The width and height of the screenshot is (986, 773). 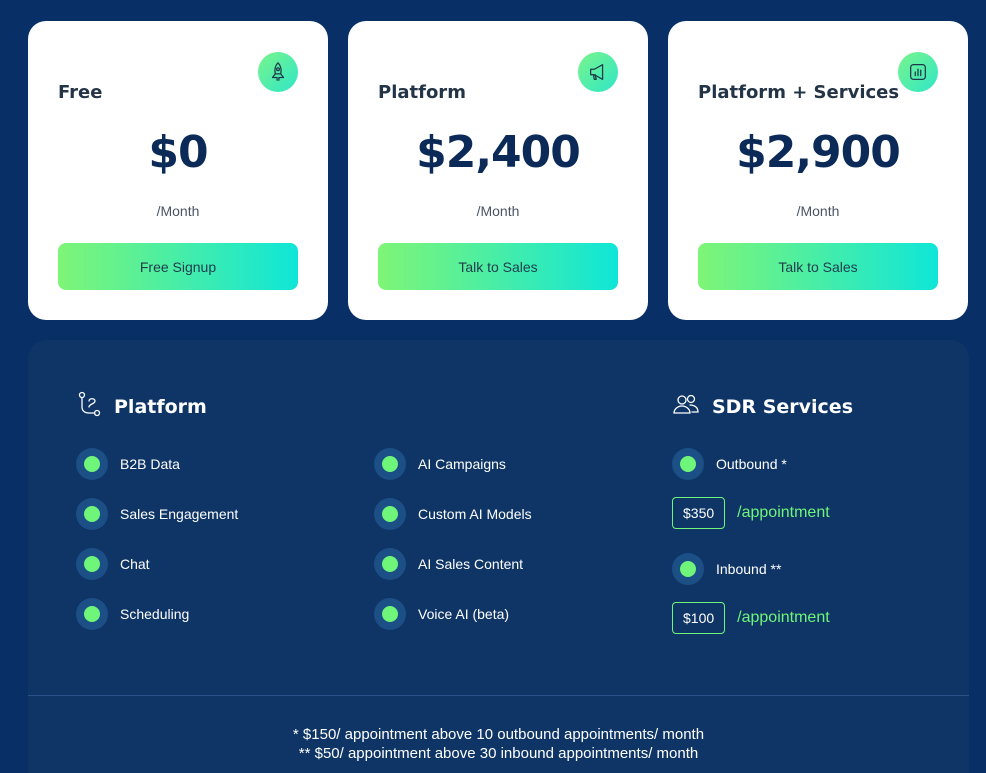 I want to click on feature-item: AI Campaigns, so click(x=440, y=464).